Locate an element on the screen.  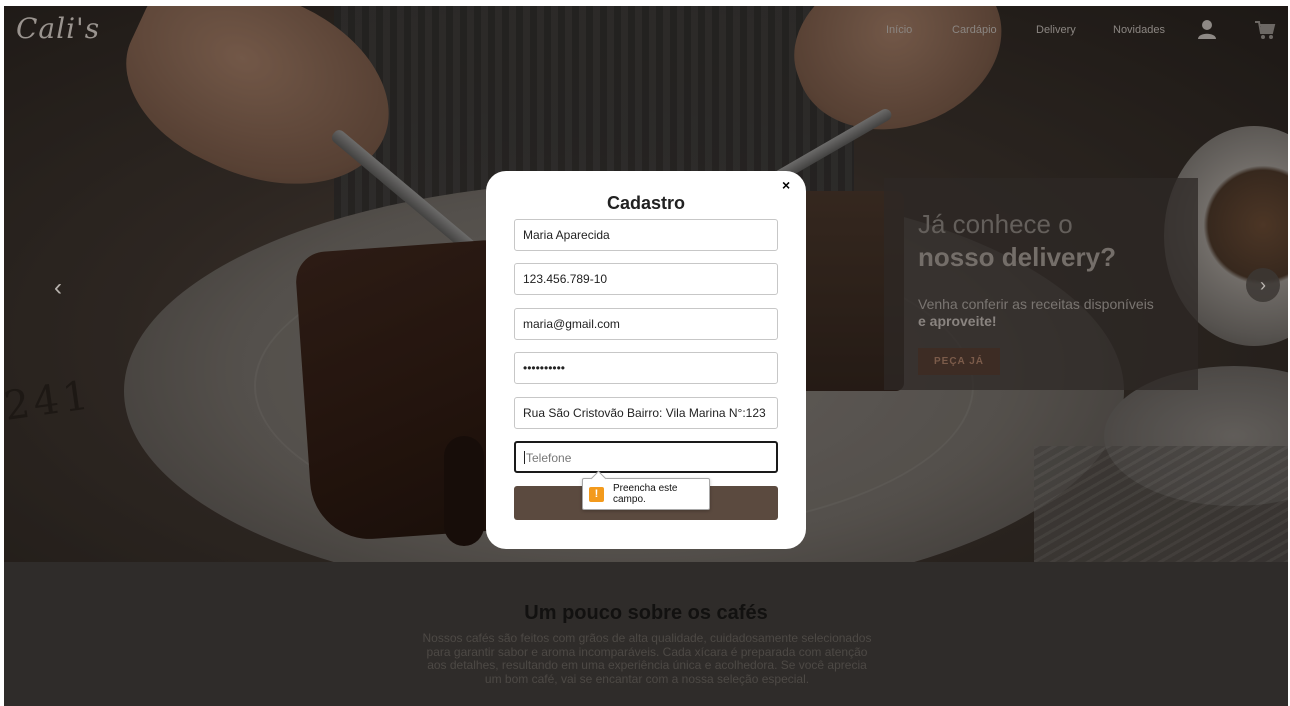
carousel-next-button: › is located at coordinates (1263, 285).